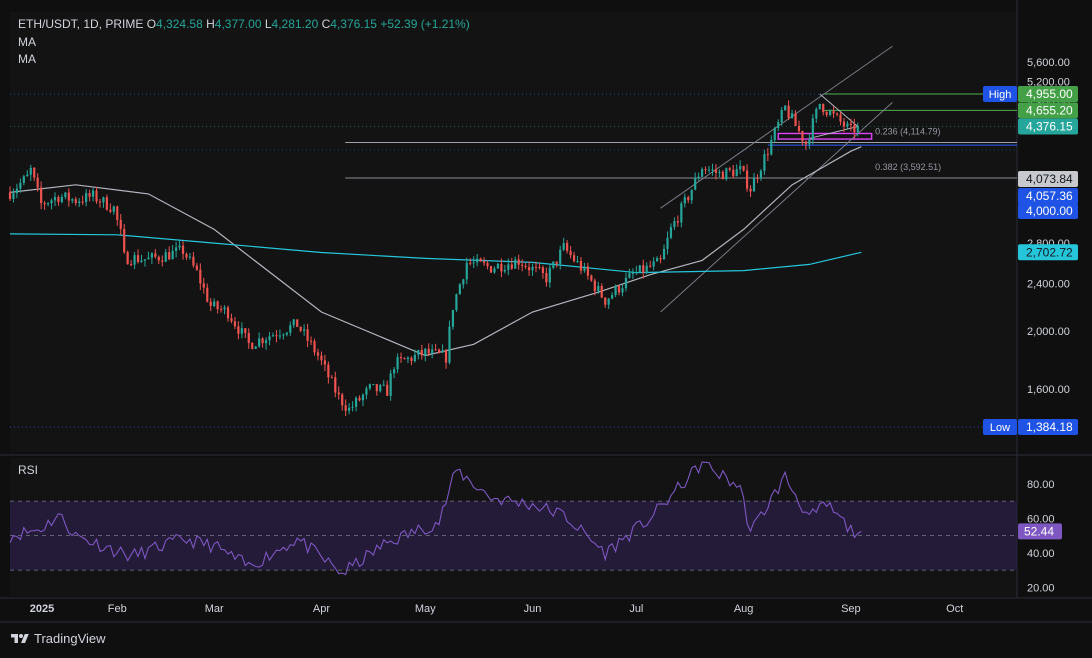  I want to click on rsi-tick-label: 80.00, so click(1041, 485).